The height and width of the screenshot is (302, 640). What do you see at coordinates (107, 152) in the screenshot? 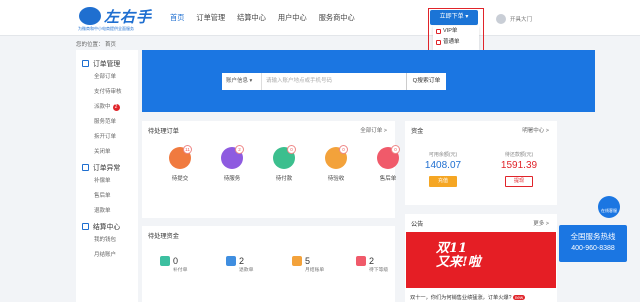
I see `sidebar-item-closed: 关闭单` at bounding box center [107, 152].